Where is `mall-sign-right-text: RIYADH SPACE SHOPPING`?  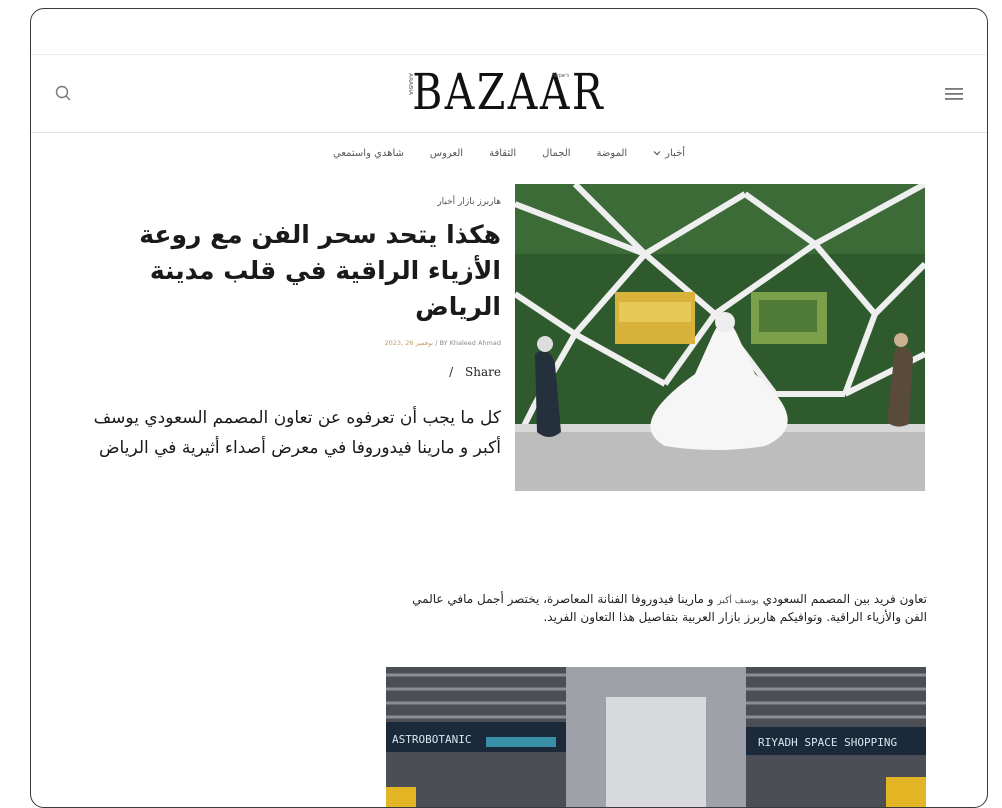
mall-sign-right-text: RIYADH SPACE SHOPPING is located at coordinates (827, 742).